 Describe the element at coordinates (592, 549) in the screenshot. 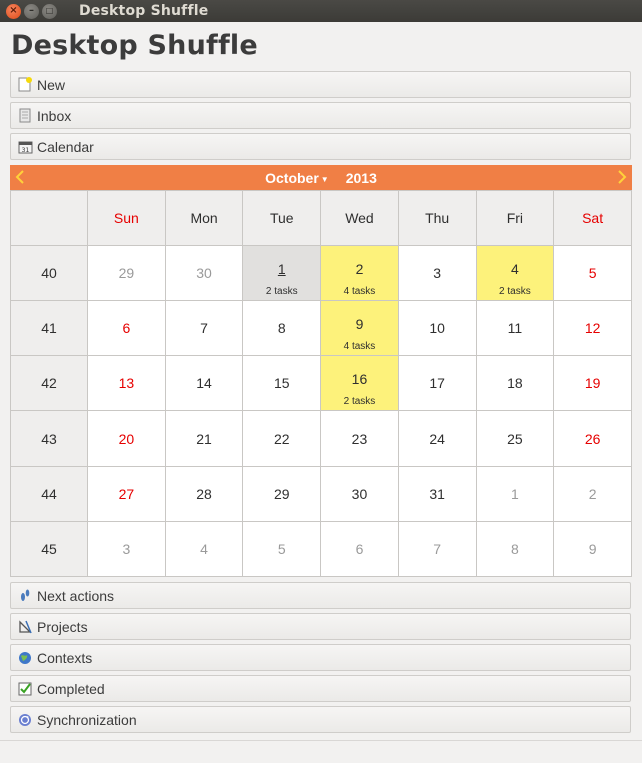

I see `calendar-day-sat: 9` at that location.